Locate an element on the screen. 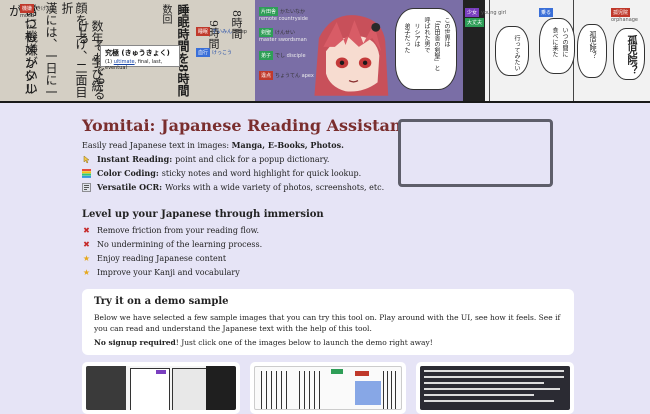  word-label: 機嫌 きげん mood is located at coordinates (35, 11).